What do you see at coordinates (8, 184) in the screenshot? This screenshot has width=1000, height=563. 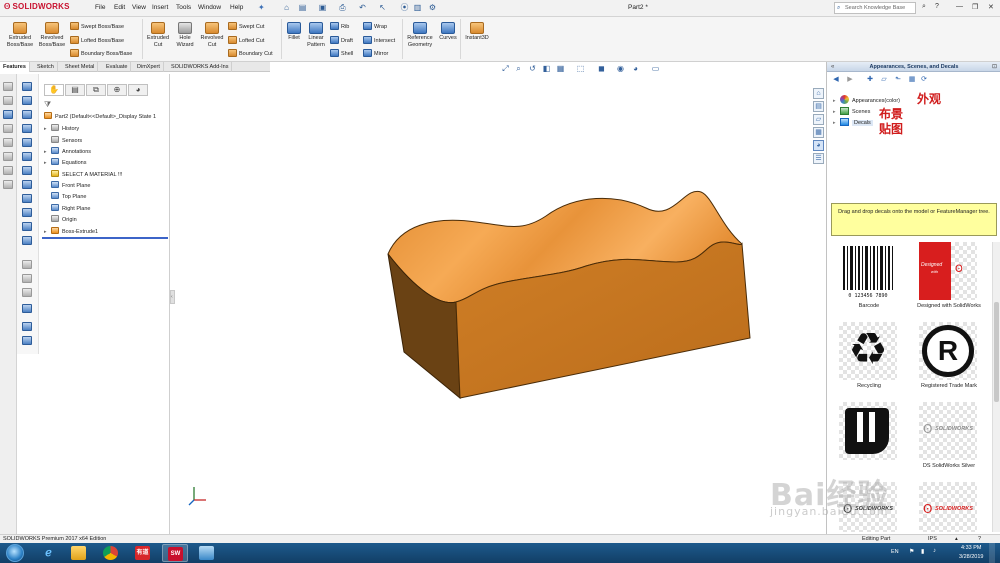 I see `trim-tool-icon` at bounding box center [8, 184].